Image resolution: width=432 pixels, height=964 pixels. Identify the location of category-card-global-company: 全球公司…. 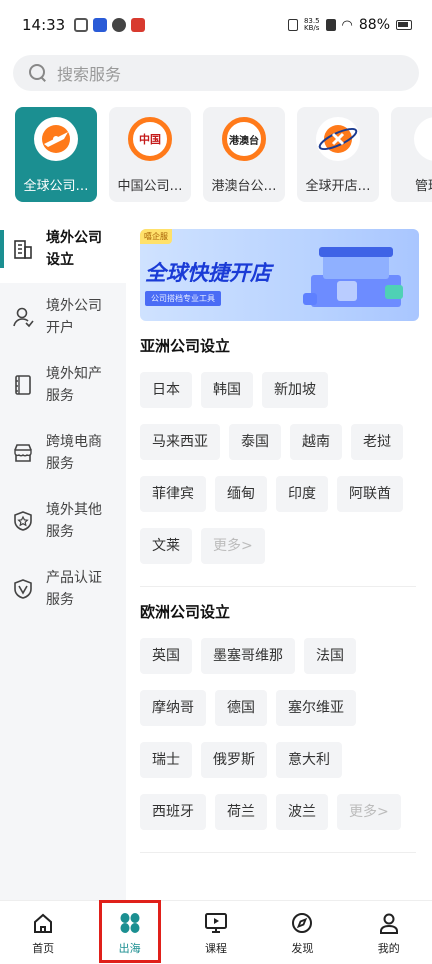
(56, 154).